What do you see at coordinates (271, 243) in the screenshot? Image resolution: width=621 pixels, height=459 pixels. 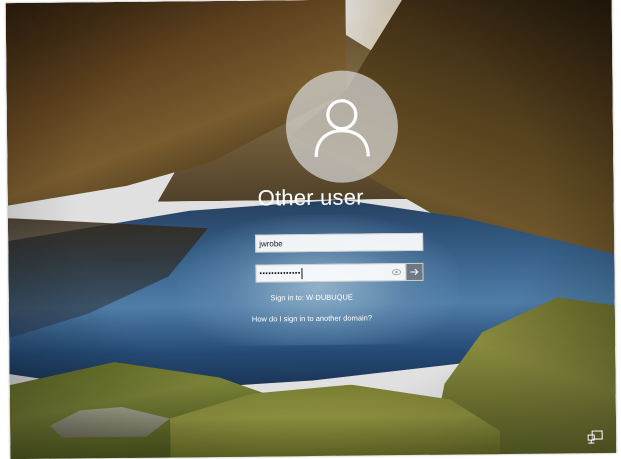 I see `username-value: jwrobe` at bounding box center [271, 243].